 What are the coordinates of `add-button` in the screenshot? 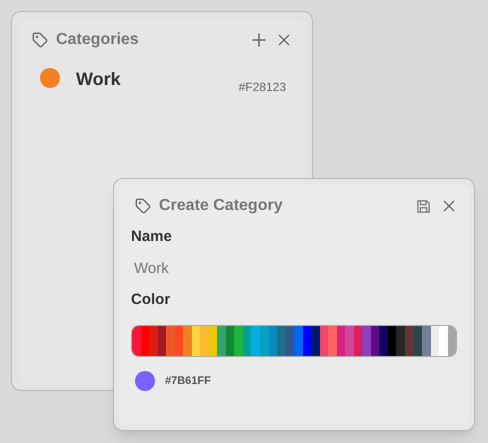 It's located at (259, 40).